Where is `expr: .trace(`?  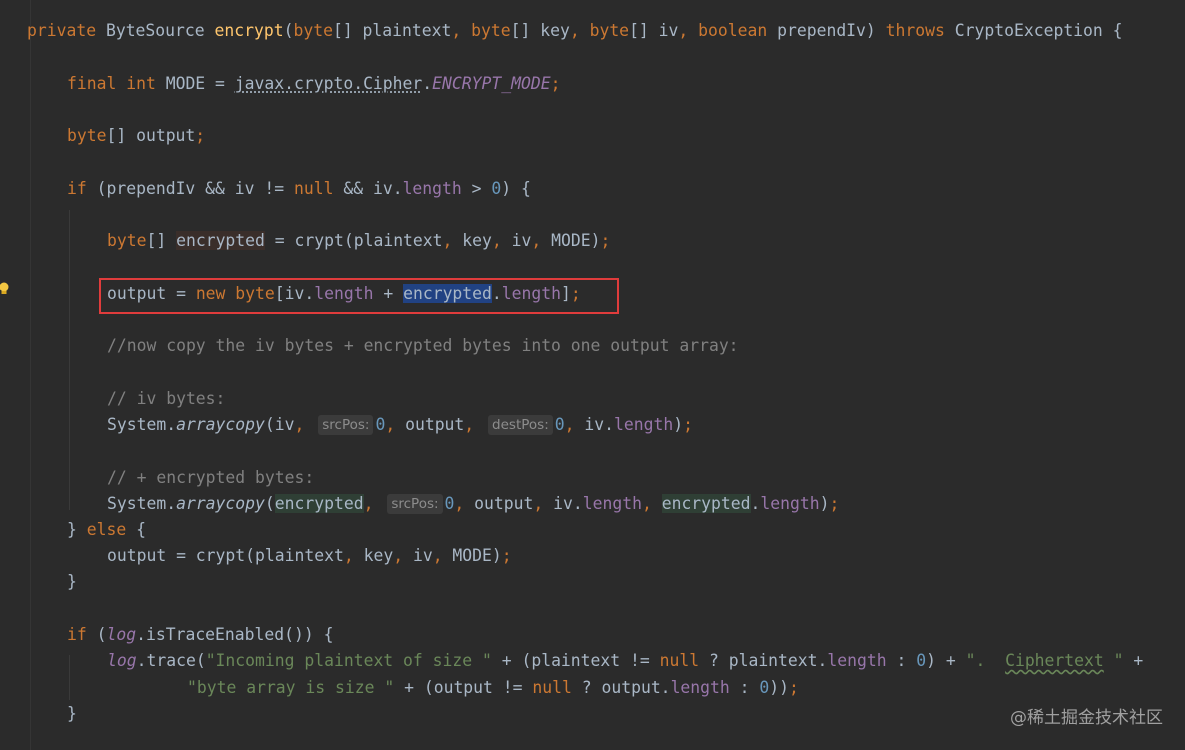
expr: .trace( is located at coordinates (171, 660).